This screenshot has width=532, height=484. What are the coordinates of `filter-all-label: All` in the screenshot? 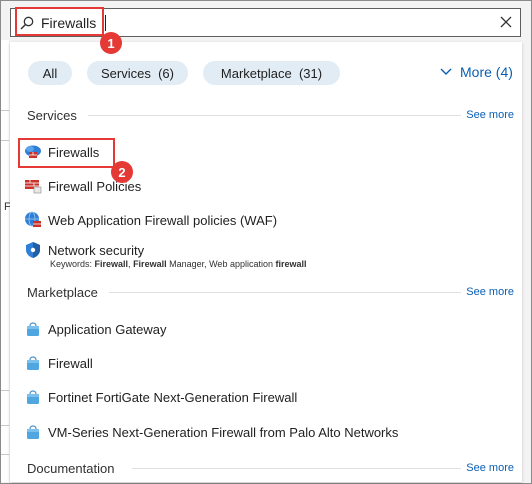 It's located at (50, 73).